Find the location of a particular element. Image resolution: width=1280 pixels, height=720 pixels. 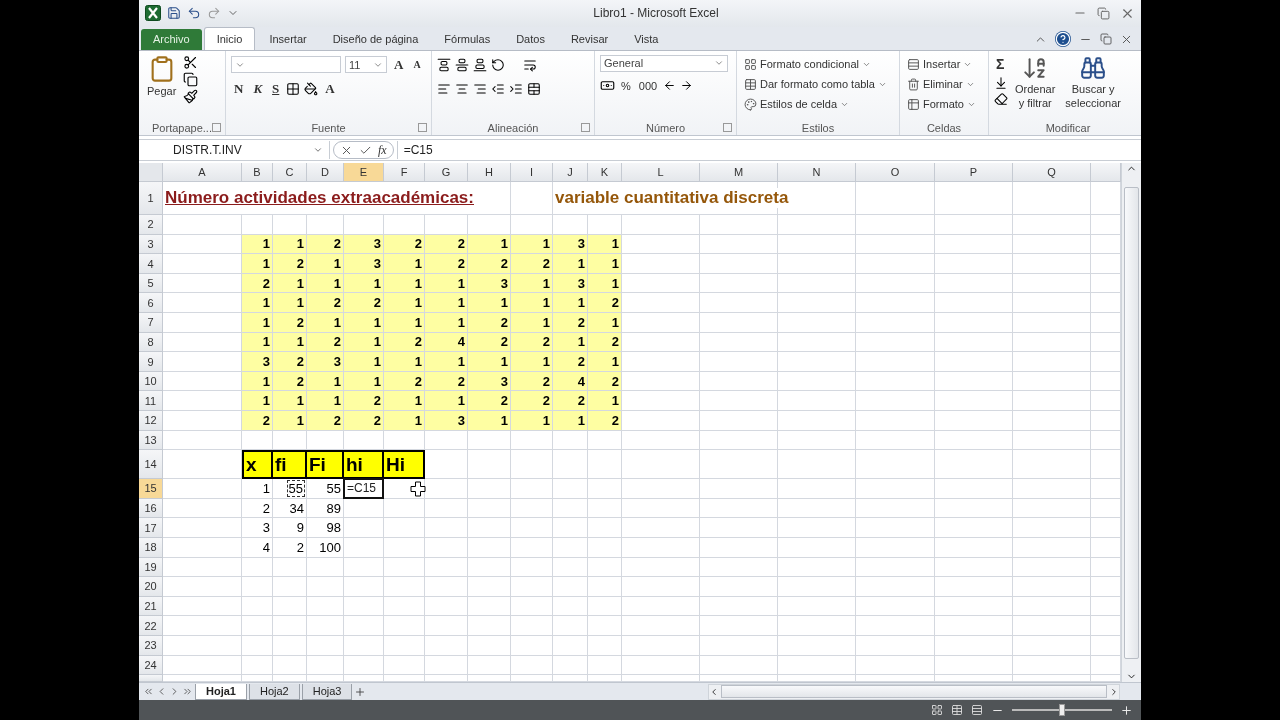

grow-font-button: A is located at coordinates (399, 64).